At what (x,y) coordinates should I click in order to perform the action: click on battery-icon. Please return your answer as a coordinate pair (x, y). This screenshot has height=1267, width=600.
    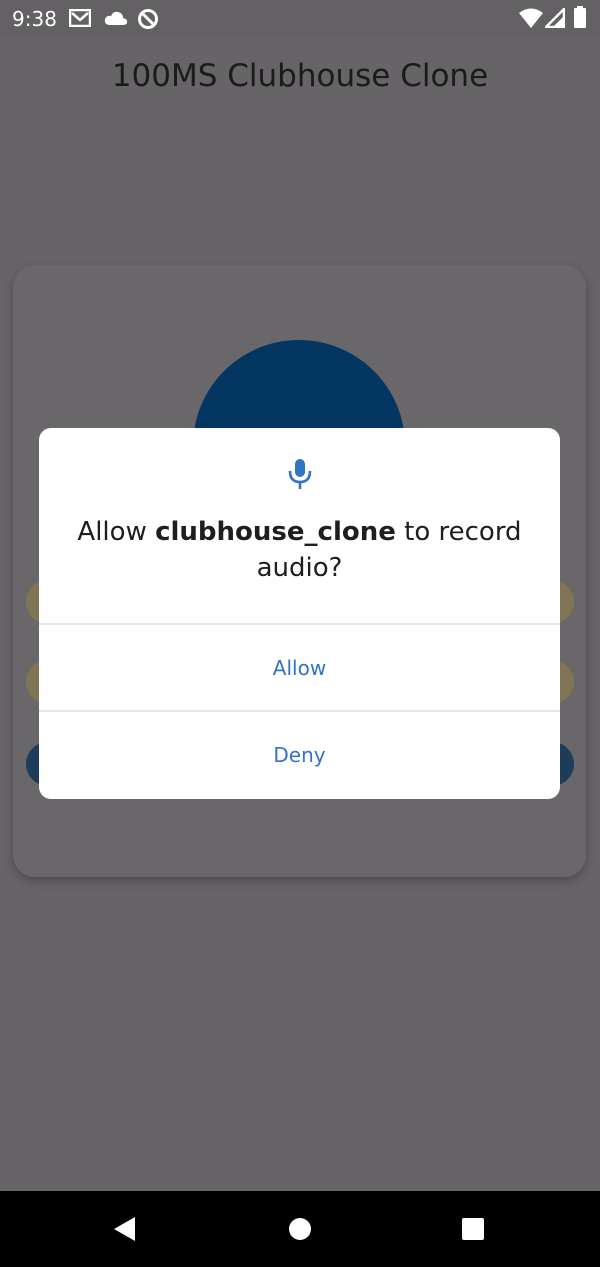
    Looking at the image, I should click on (580, 17).